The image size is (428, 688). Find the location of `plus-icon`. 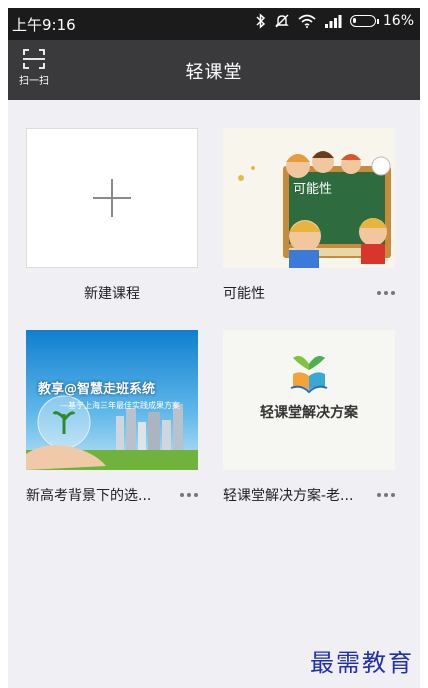

plus-icon is located at coordinates (112, 198).